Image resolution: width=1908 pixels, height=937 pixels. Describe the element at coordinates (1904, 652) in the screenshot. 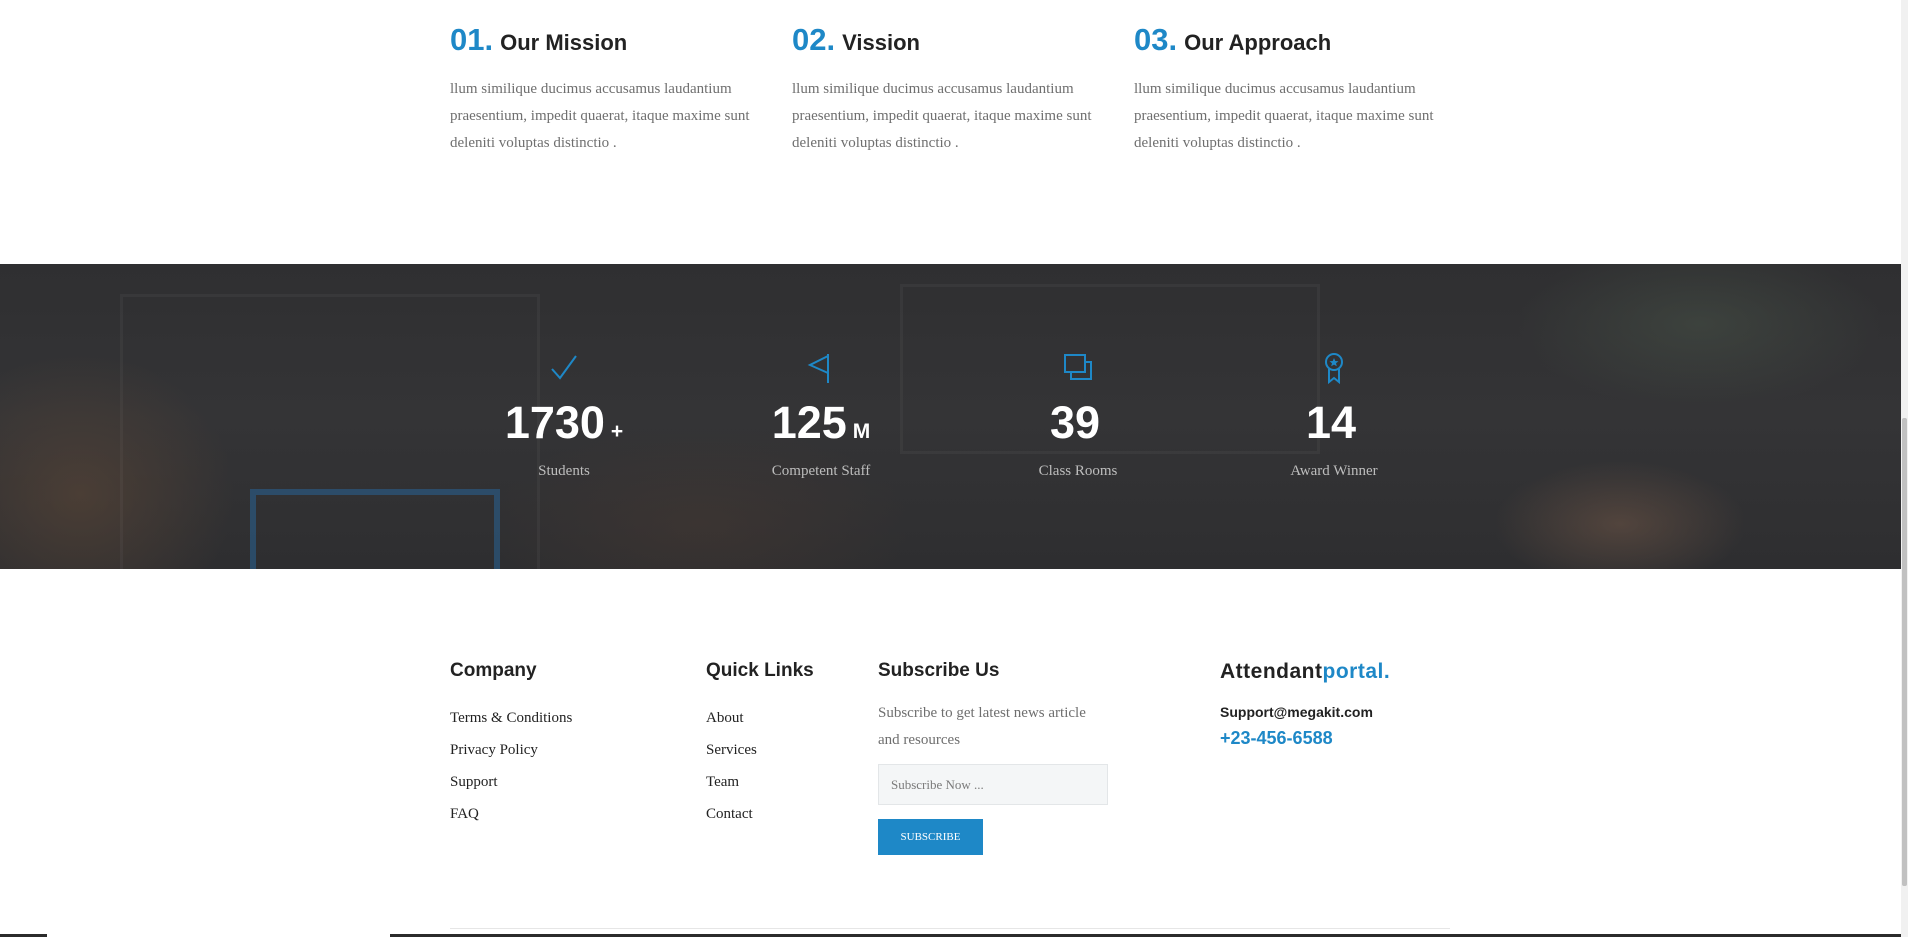

I see `scrollbar-thumb` at that location.